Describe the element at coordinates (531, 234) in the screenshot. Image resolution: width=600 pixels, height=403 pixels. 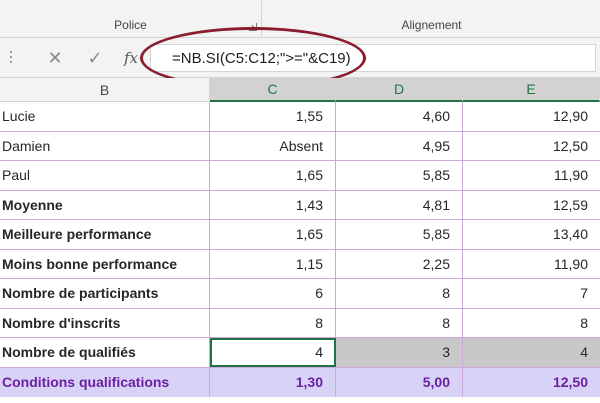
I see `cell-e: 13,40` at that location.